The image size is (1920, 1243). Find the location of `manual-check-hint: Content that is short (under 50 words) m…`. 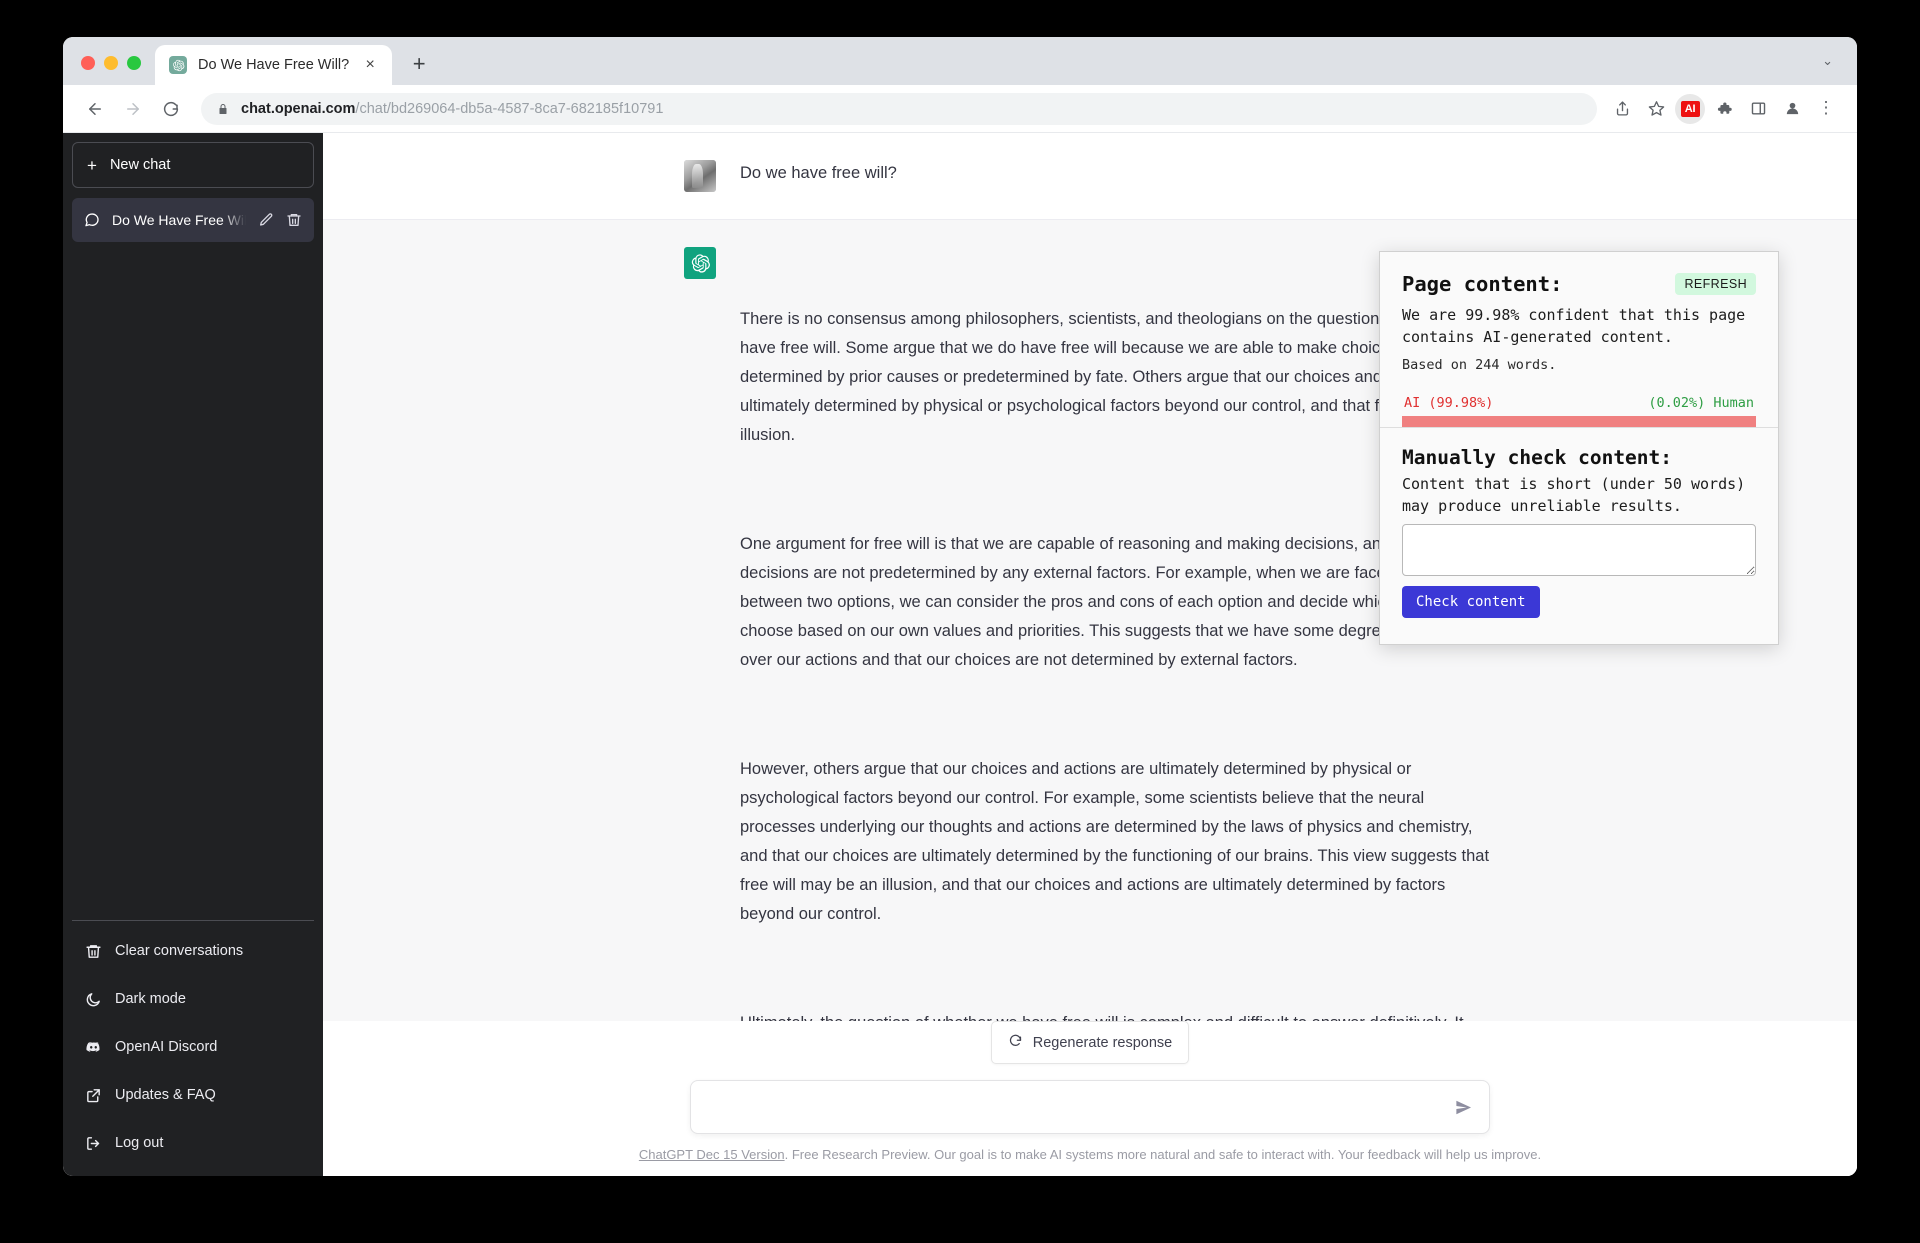

manual-check-hint: Content that is short (under 50 words) m… is located at coordinates (1574, 495).